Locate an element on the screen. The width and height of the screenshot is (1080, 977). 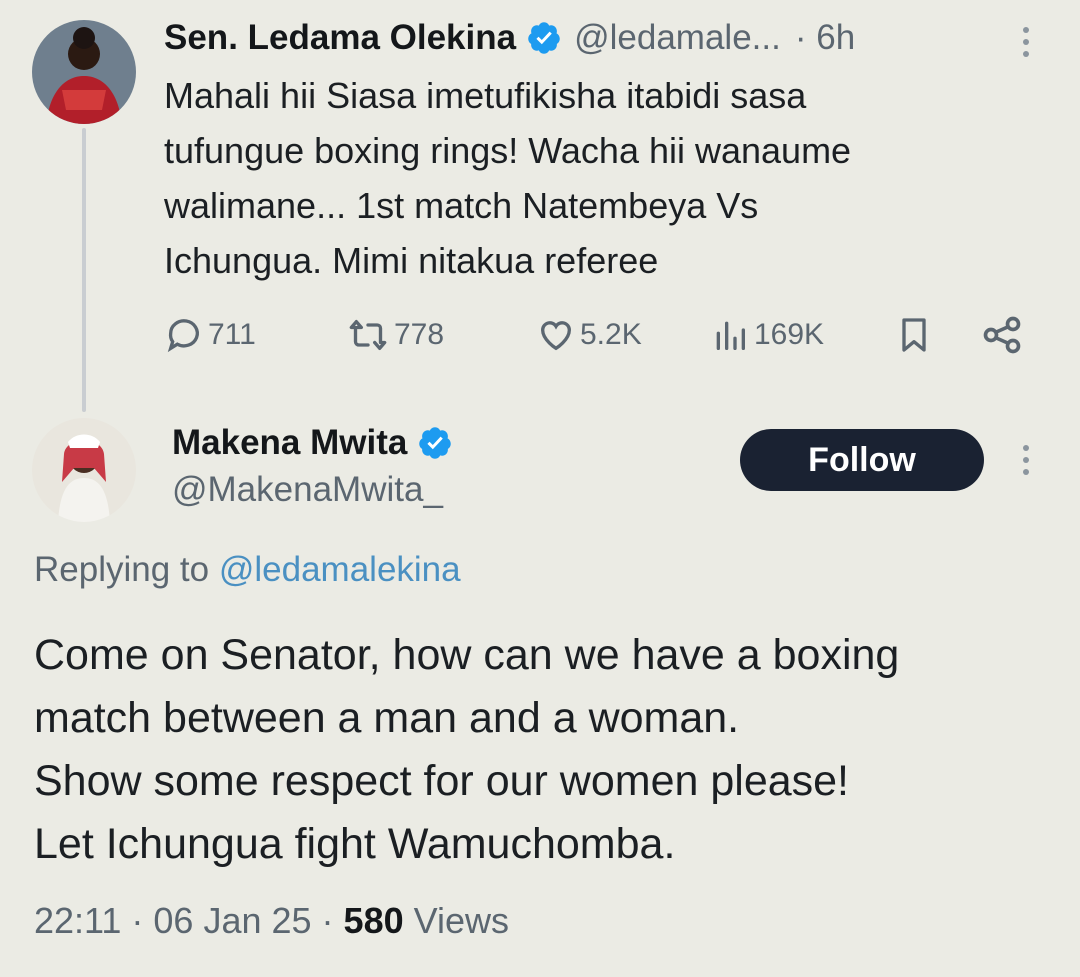
repost-action: 778 is located at coordinates (395, 335).